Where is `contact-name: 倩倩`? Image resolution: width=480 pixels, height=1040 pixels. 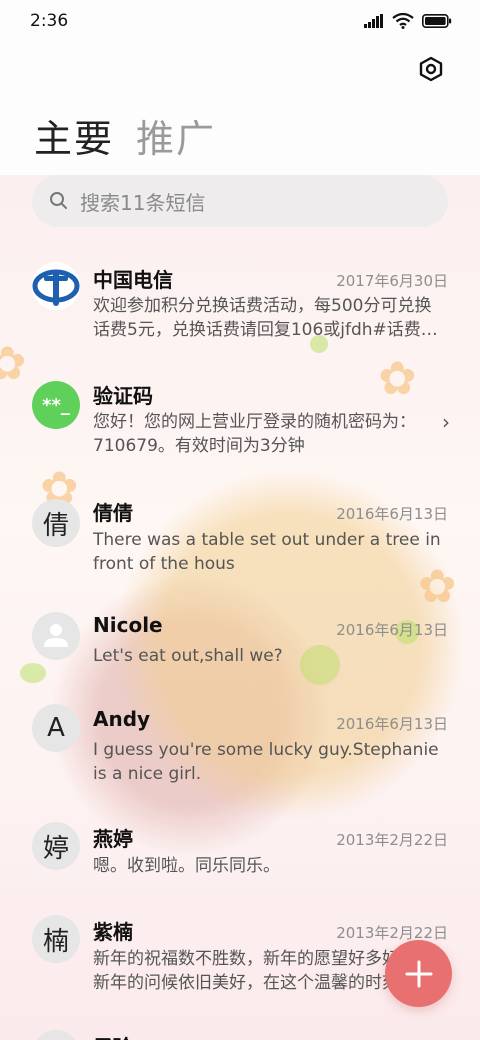
contact-name: 倩倩 is located at coordinates (113, 513).